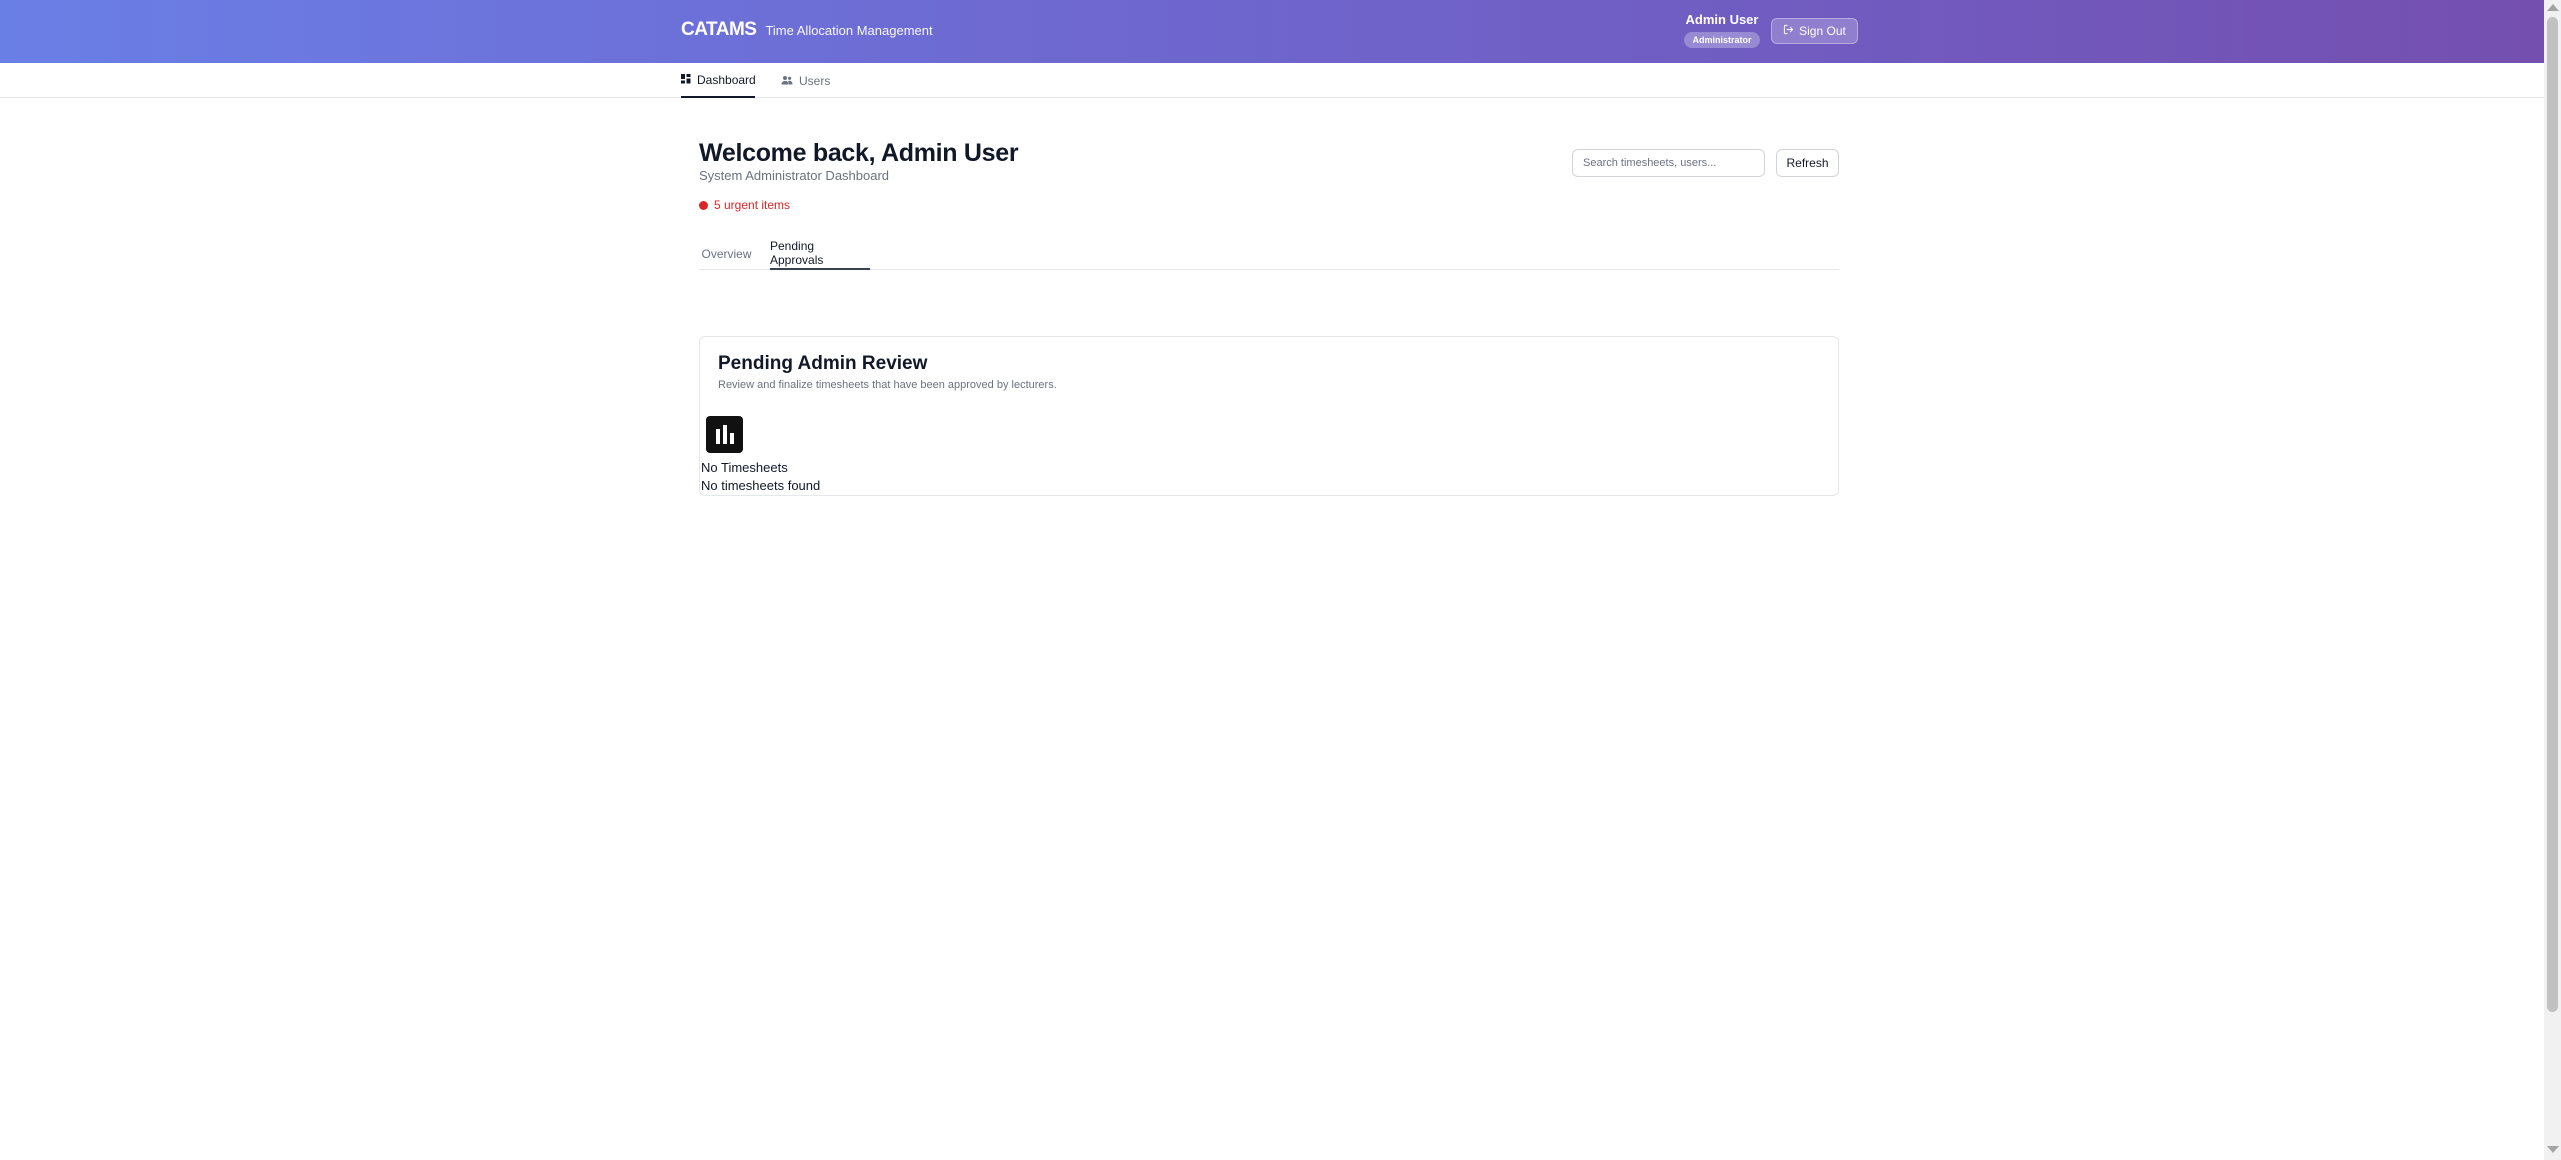 This screenshot has height=1160, width=2561. I want to click on brand-subtitle: Time Allocation Management, so click(849, 30).